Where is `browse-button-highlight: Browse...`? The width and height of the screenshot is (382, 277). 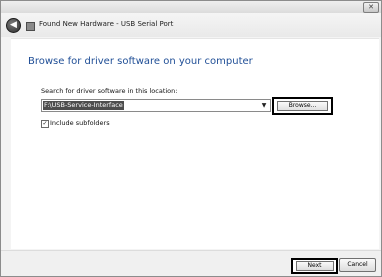
browse-button-highlight: Browse... is located at coordinates (302, 106).